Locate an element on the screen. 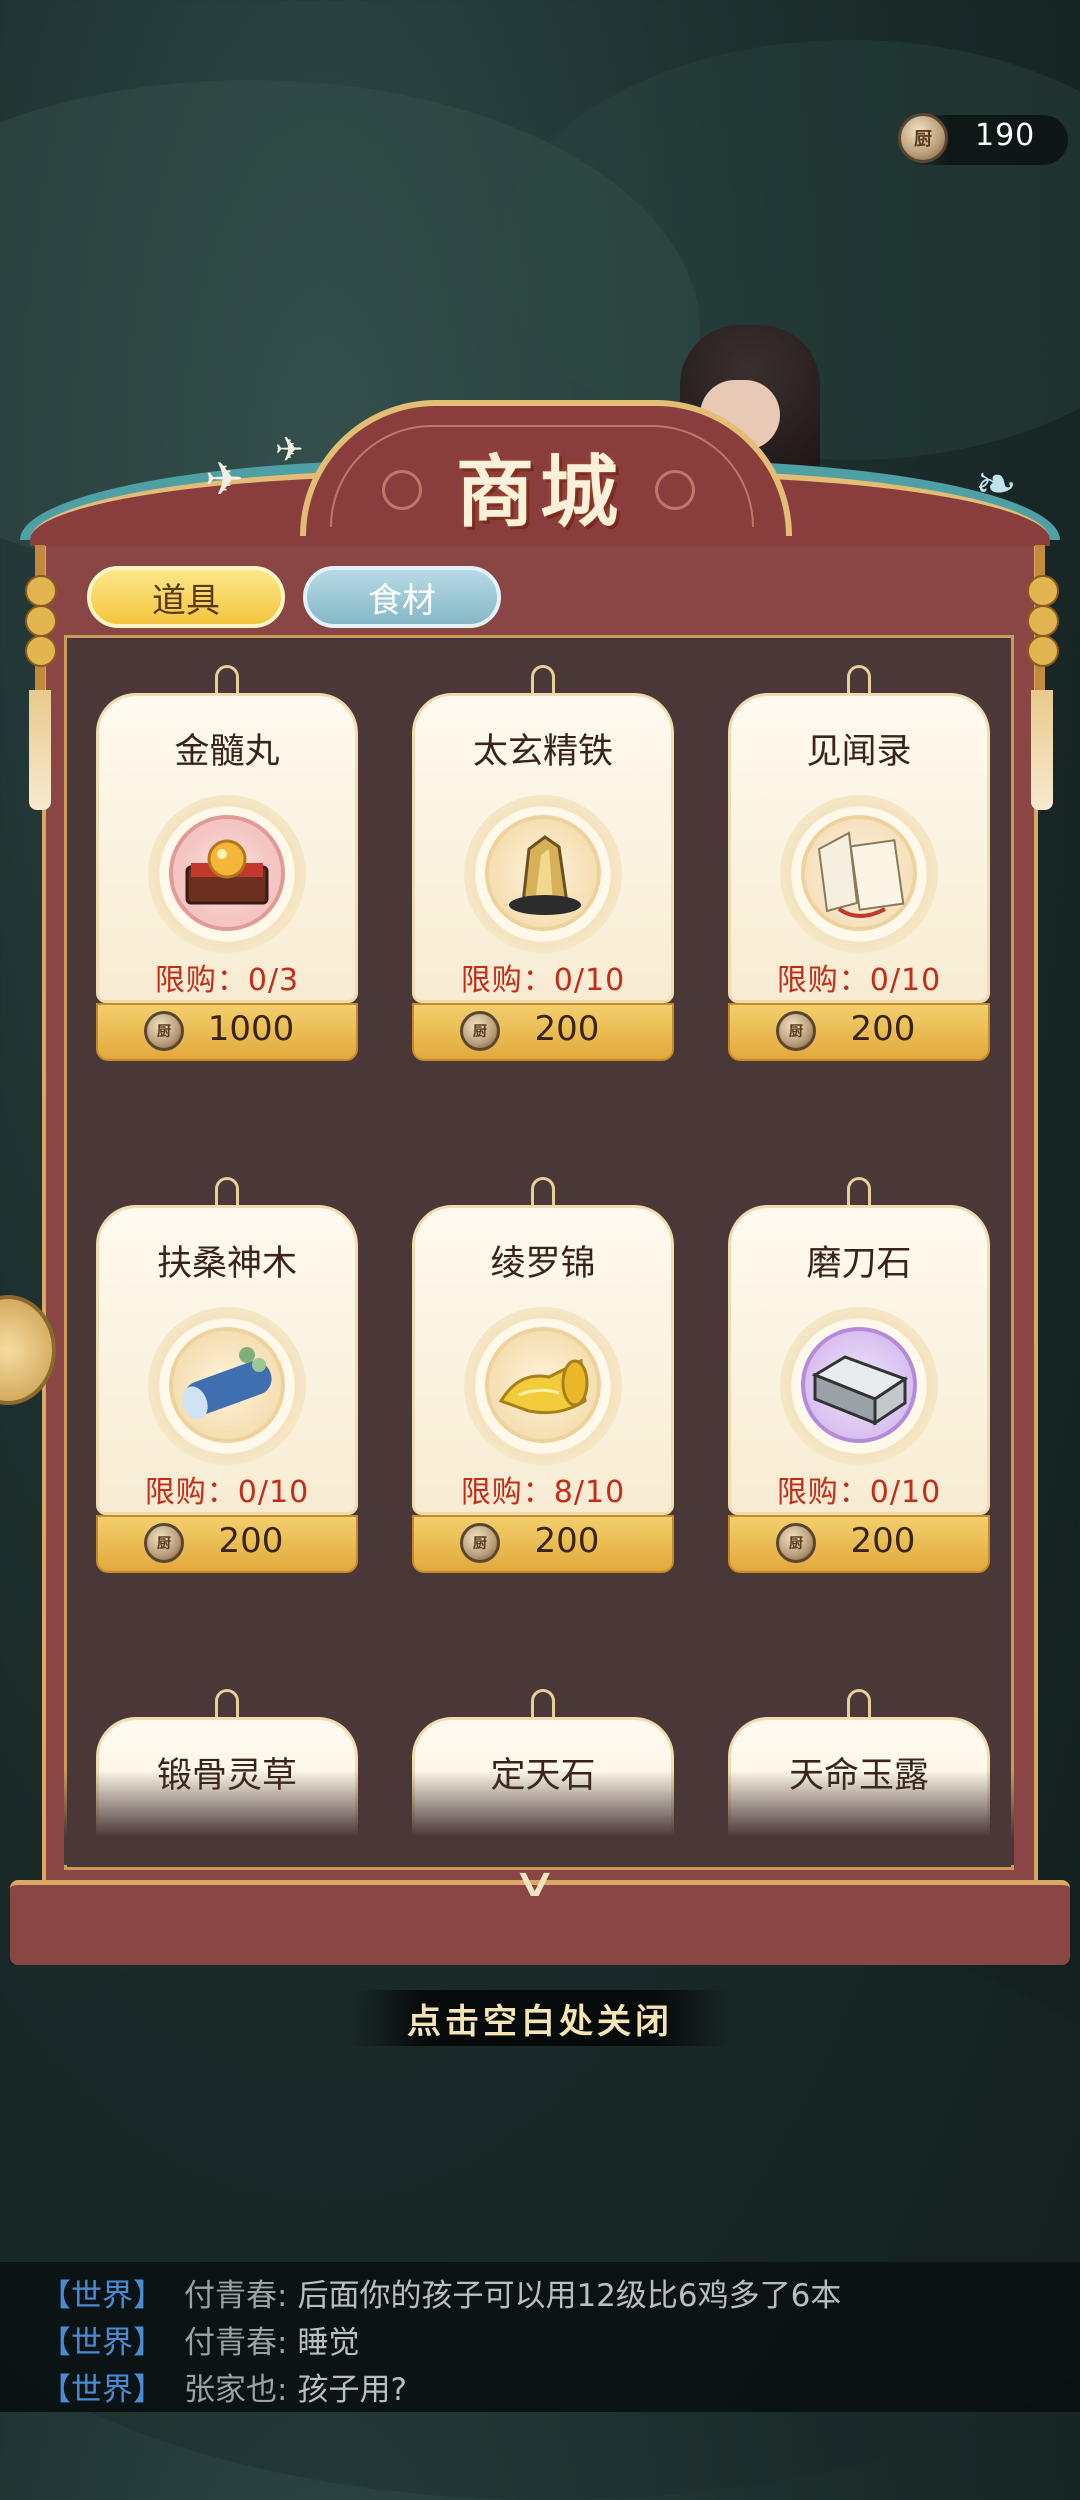 This screenshot has width=1080, height=2500. item-name: 见闻录 is located at coordinates (859, 752).